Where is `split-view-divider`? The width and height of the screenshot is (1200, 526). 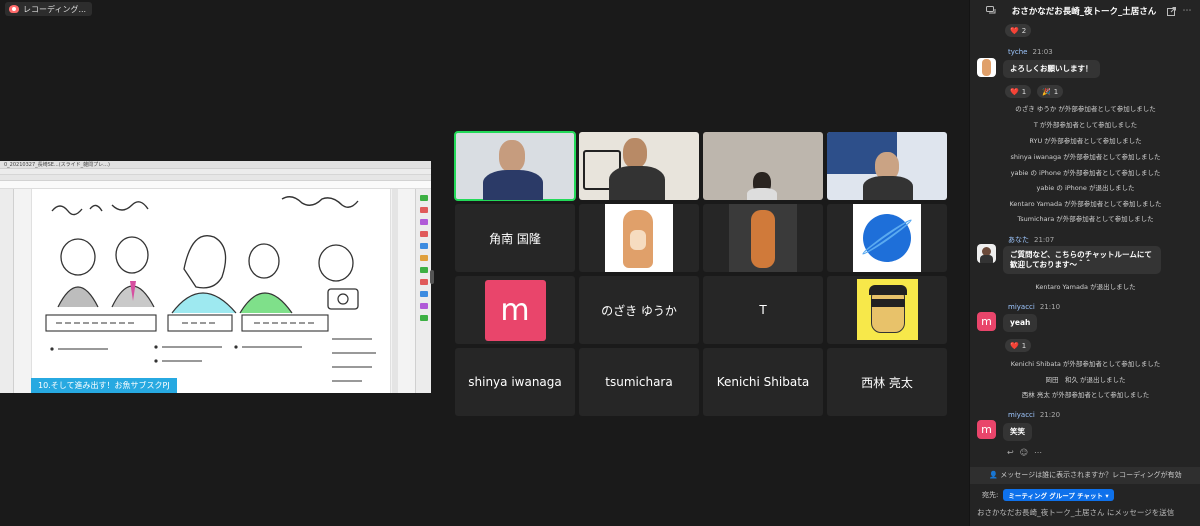
split-view-divider is located at coordinates (432, 277).